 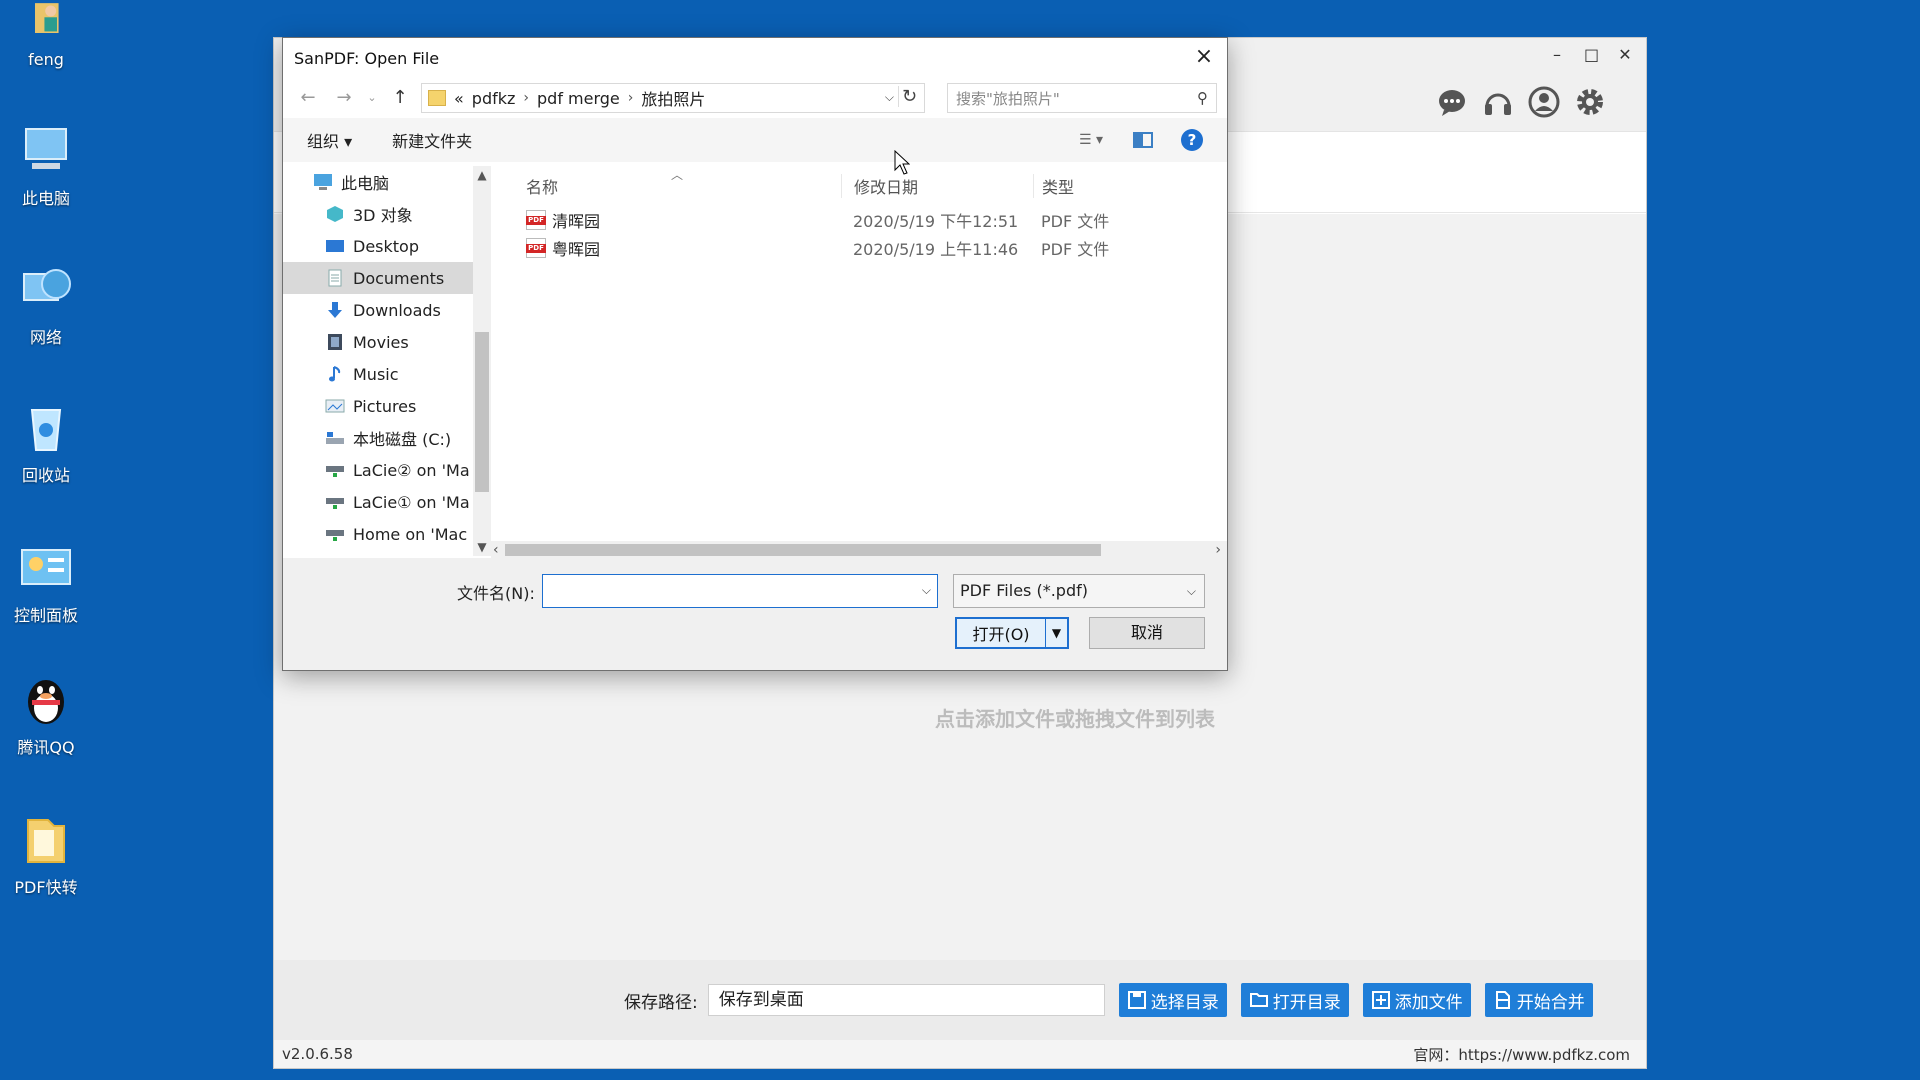 What do you see at coordinates (329, 140) in the screenshot?
I see `organize-menu-button: 组织 ▾` at bounding box center [329, 140].